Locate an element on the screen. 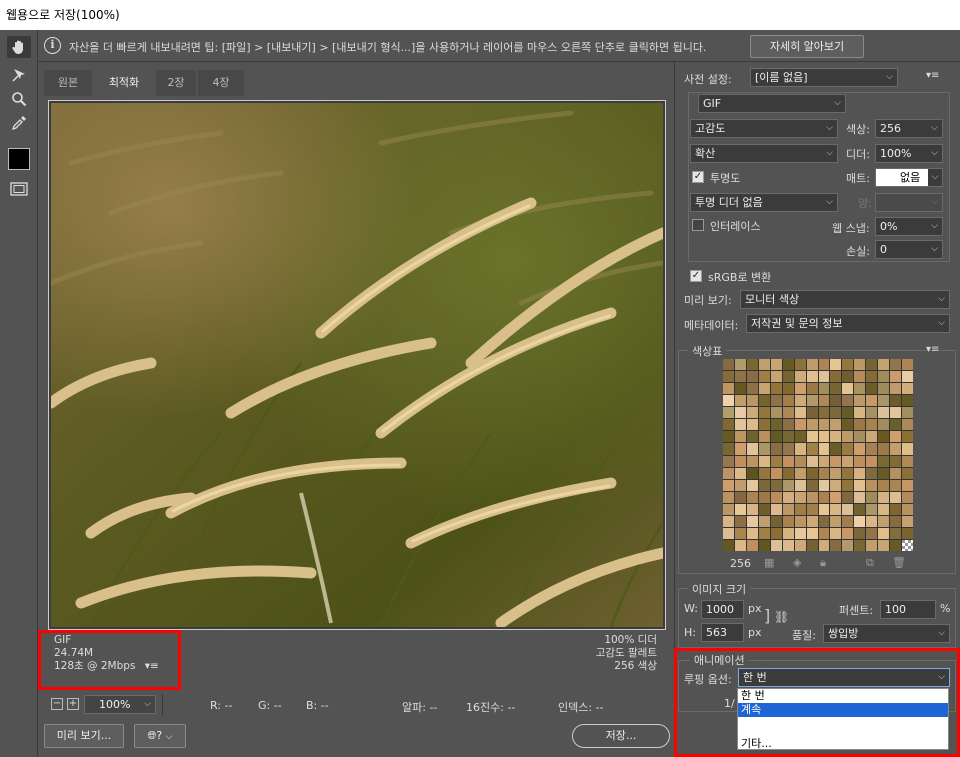  dither-algorithm-select: 확산 ⌵ is located at coordinates (764, 153).